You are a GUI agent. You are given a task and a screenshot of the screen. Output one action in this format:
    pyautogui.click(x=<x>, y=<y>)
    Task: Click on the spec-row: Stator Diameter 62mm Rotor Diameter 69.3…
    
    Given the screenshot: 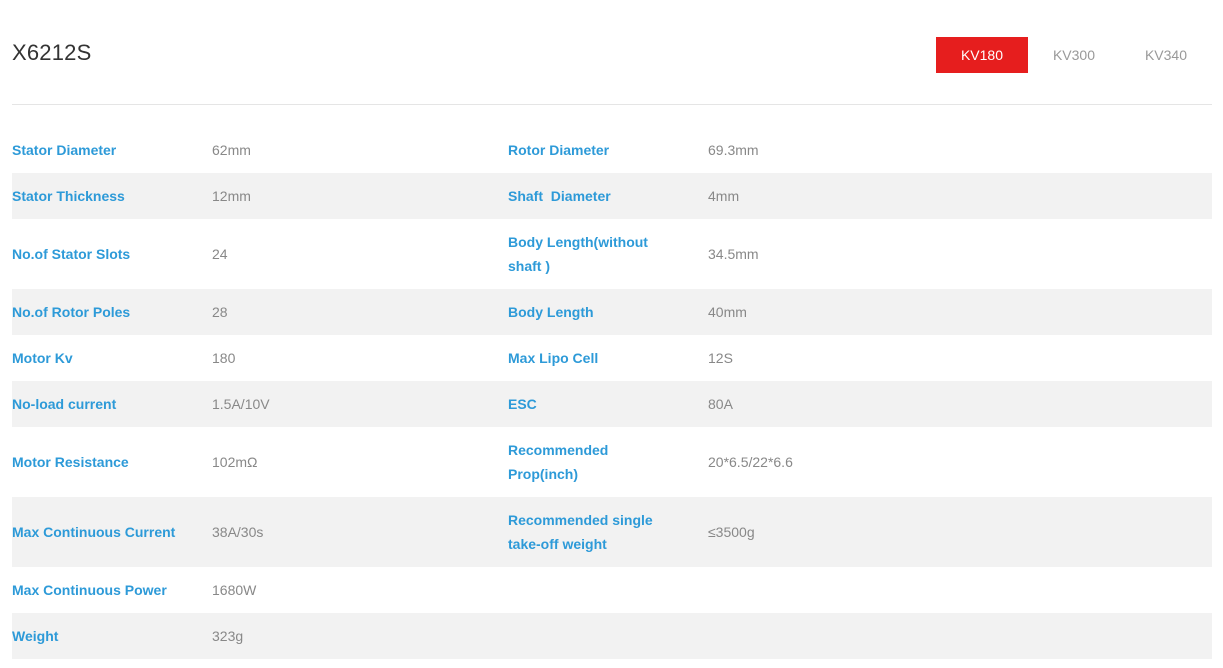 What is the action you would take?
    pyautogui.click(x=612, y=150)
    